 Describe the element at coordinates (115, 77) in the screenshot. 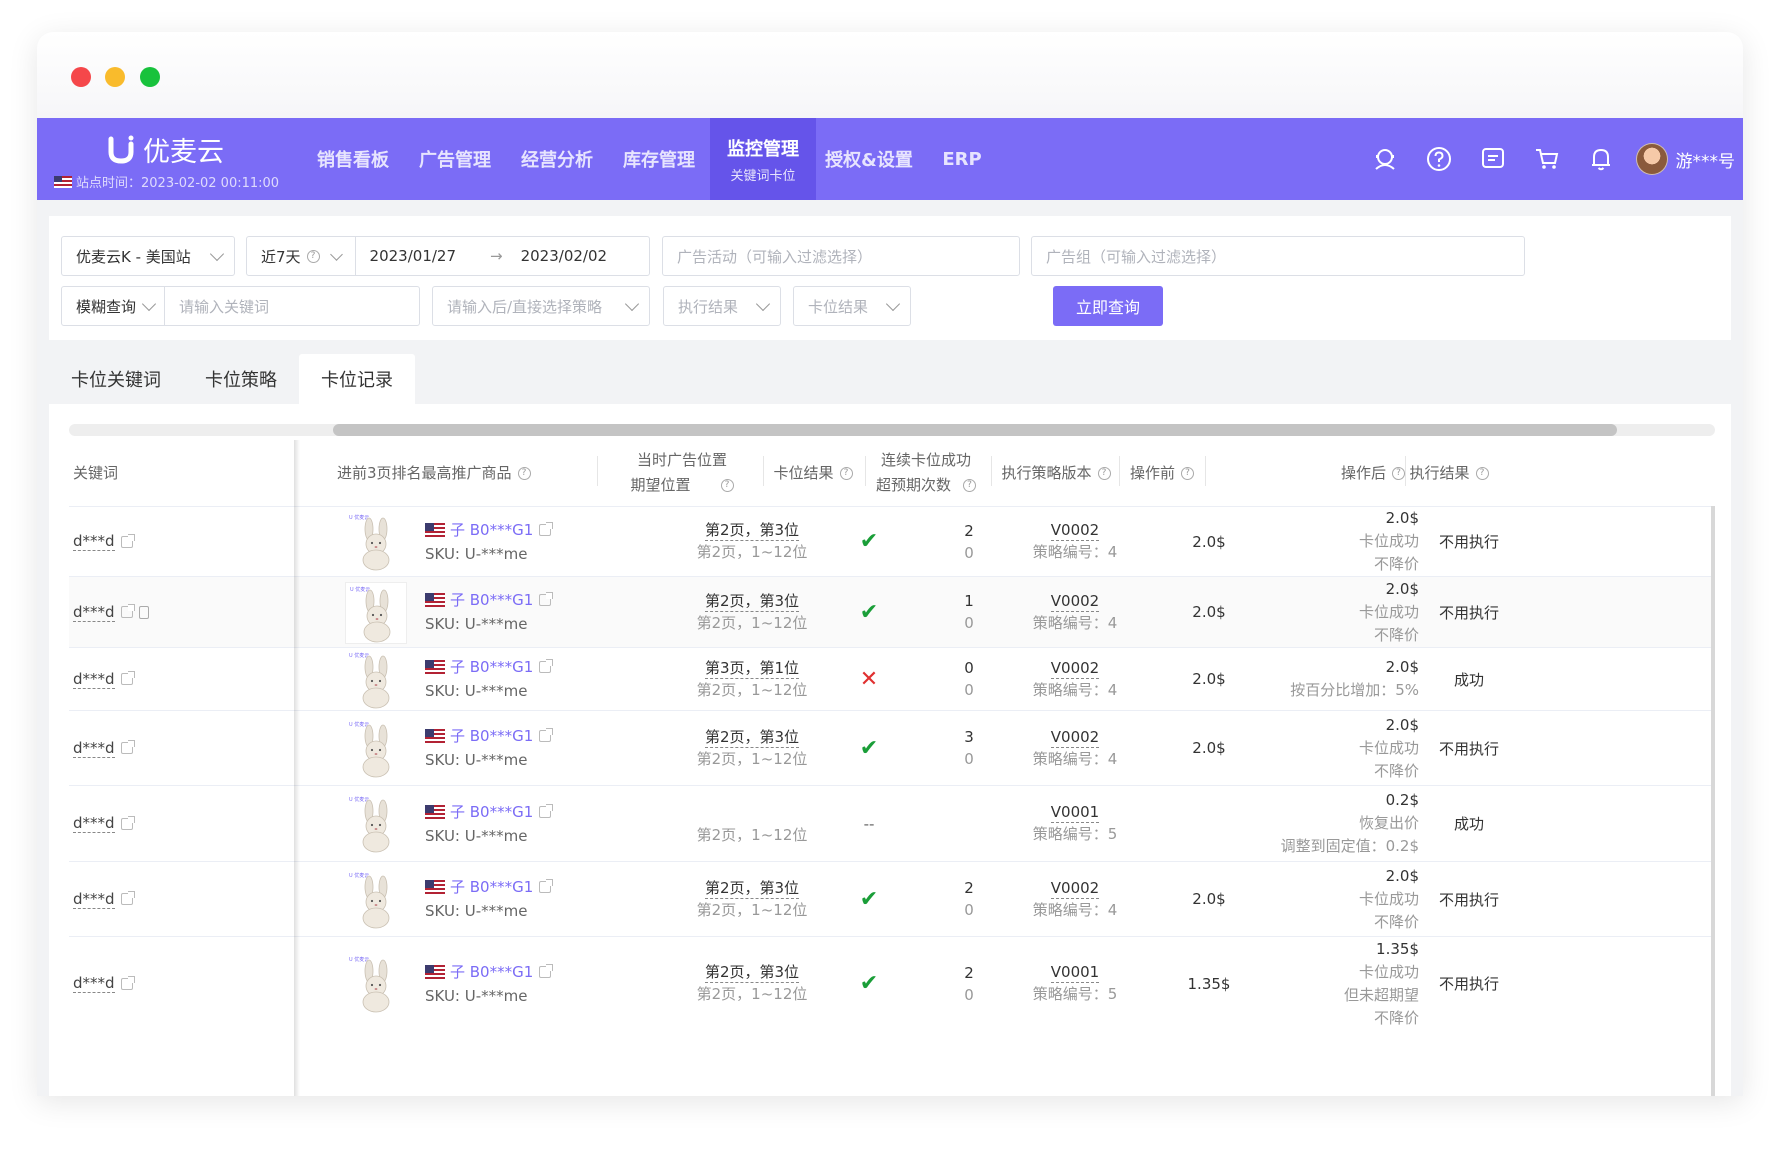

I see `minimize-window-button` at that location.